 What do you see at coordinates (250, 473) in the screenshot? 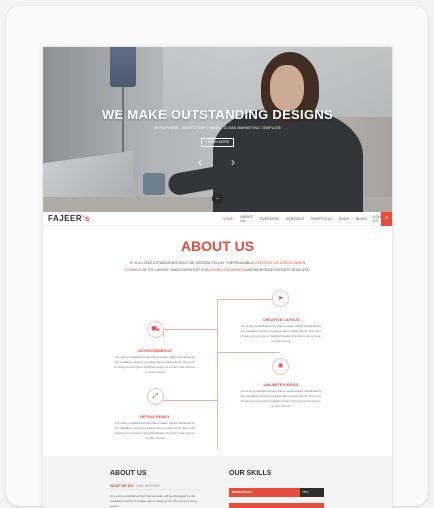
I see `skills-title: OUR SKILLS` at bounding box center [250, 473].